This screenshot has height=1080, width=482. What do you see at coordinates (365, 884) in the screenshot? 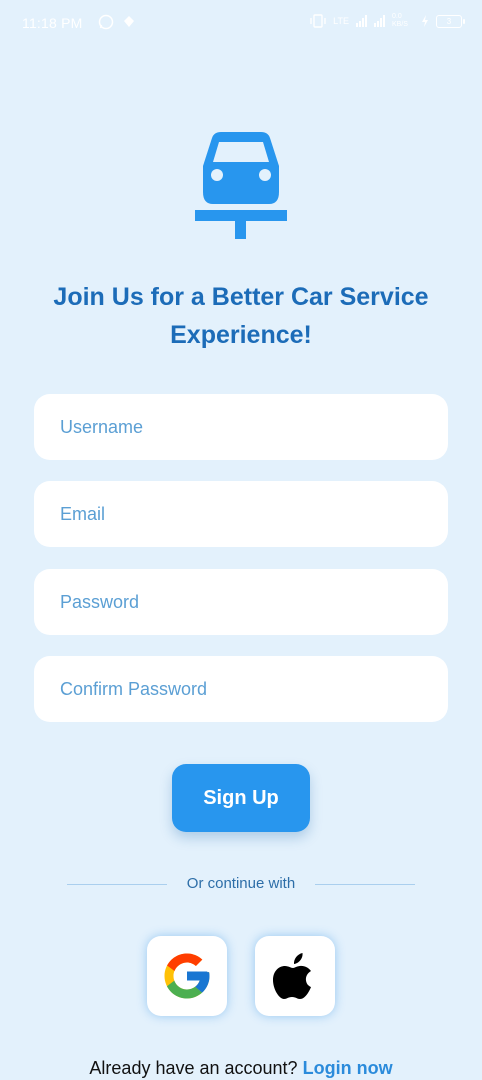
I see `divider-line-right` at bounding box center [365, 884].